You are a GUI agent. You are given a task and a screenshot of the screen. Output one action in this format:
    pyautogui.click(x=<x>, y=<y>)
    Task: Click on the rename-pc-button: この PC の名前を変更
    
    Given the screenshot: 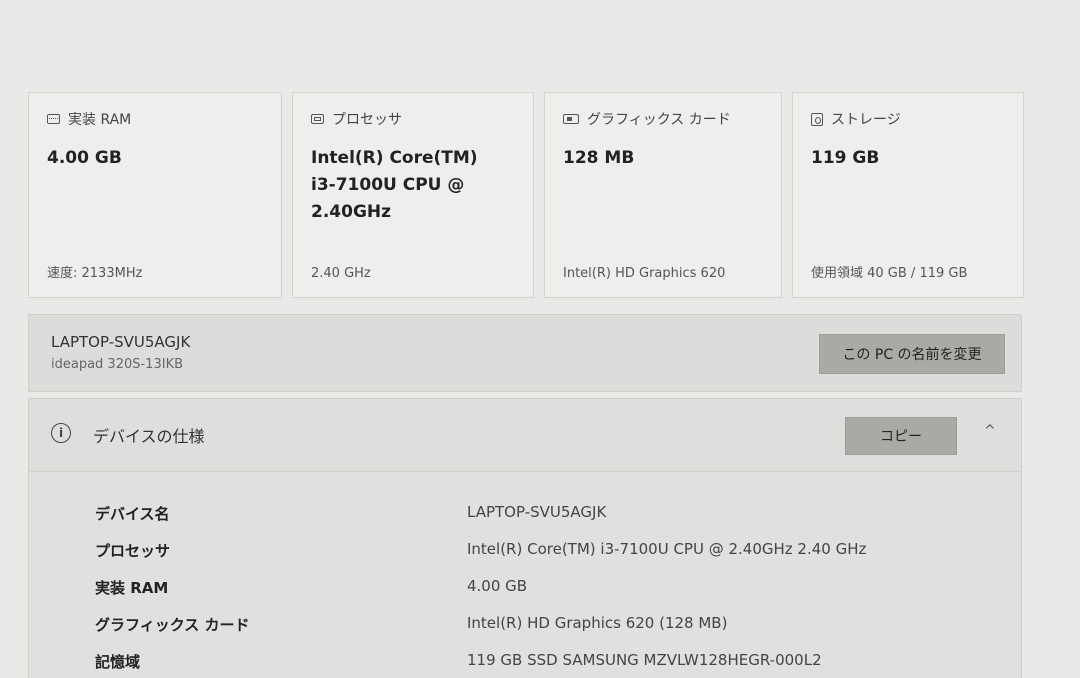 What is the action you would take?
    pyautogui.click(x=912, y=354)
    